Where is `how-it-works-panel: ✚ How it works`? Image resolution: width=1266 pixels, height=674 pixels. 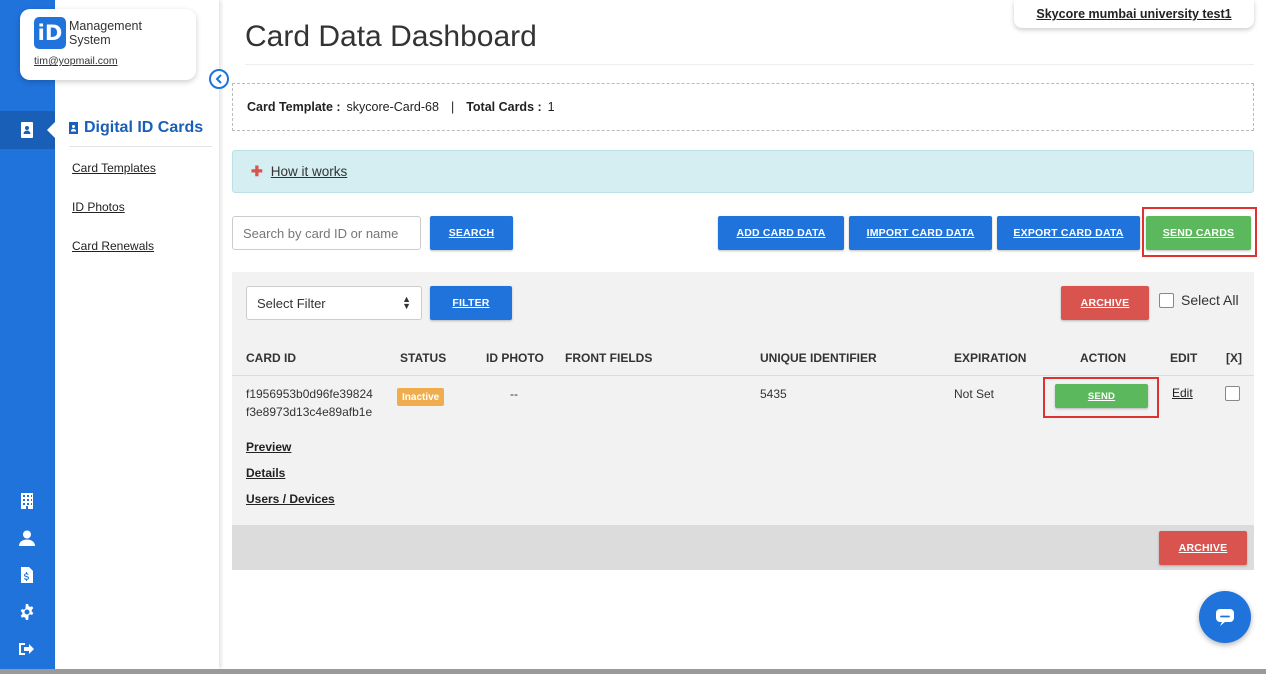 how-it-works-panel: ✚ How it works is located at coordinates (743, 171).